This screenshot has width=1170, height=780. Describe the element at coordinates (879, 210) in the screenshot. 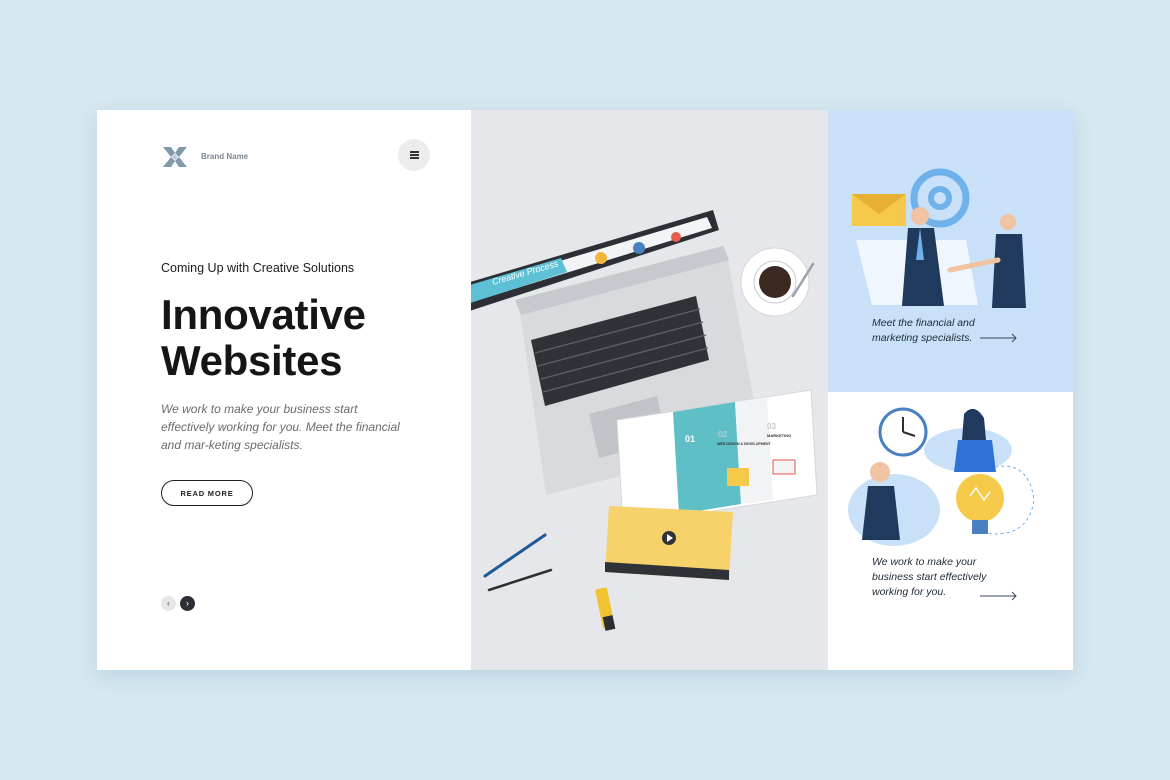

I see `envelope-icon` at that location.